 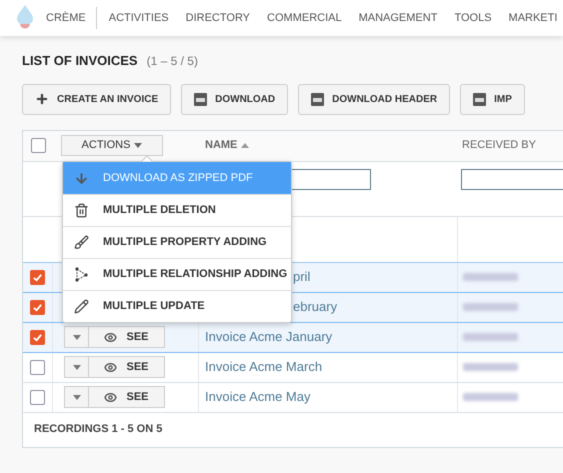 What do you see at coordinates (98, 430) in the screenshot?
I see `pagination-summary: RECORDINGS 1 - 5 ON 5` at bounding box center [98, 430].